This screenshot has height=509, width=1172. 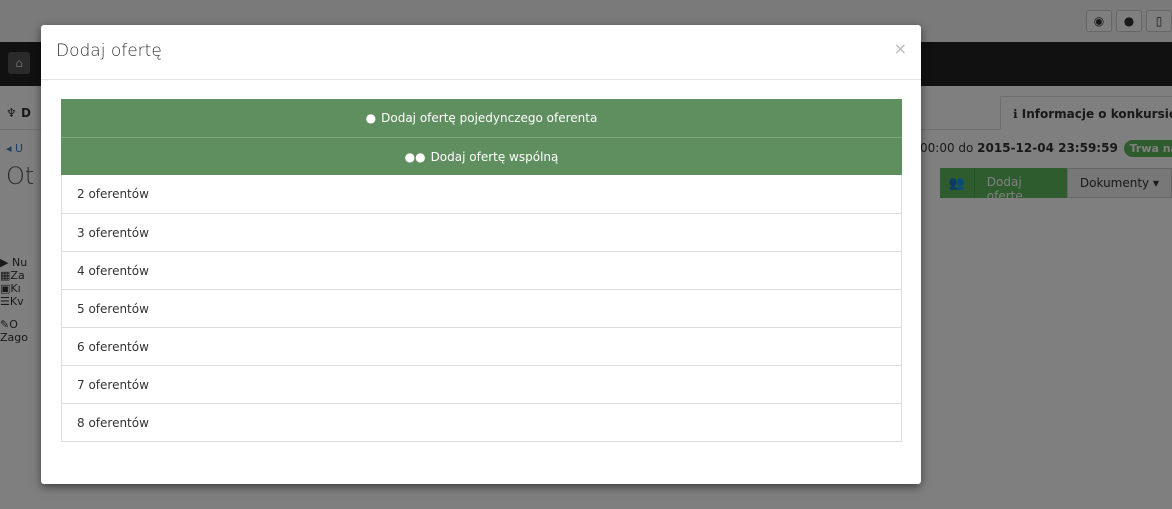 I want to click on list-item: 7 oferentów, so click(x=481, y=384).